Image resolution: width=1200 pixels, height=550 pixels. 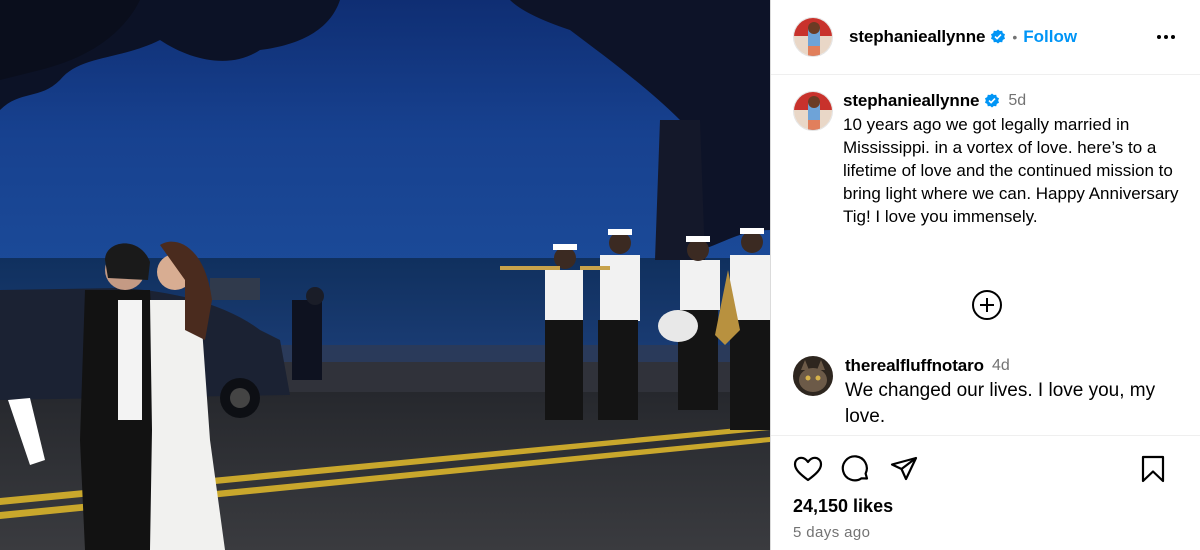 What do you see at coordinates (917, 37) in the screenshot?
I see `author-username: stephanieallynne` at bounding box center [917, 37].